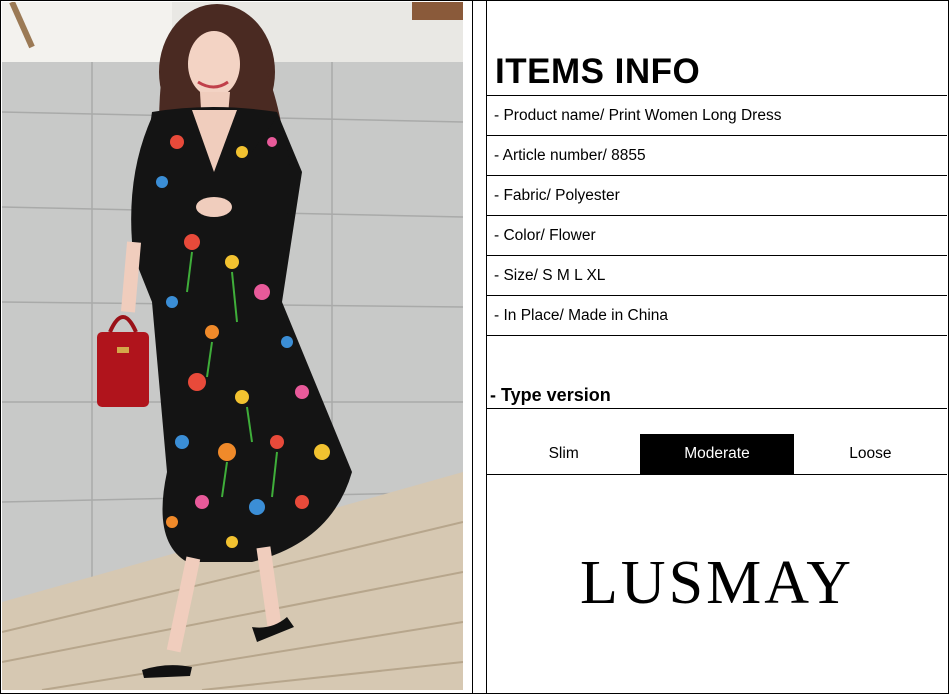 Image resolution: width=949 pixels, height=694 pixels. What do you see at coordinates (545, 235) in the screenshot?
I see `color-row: - Color/ Flower` at bounding box center [545, 235].